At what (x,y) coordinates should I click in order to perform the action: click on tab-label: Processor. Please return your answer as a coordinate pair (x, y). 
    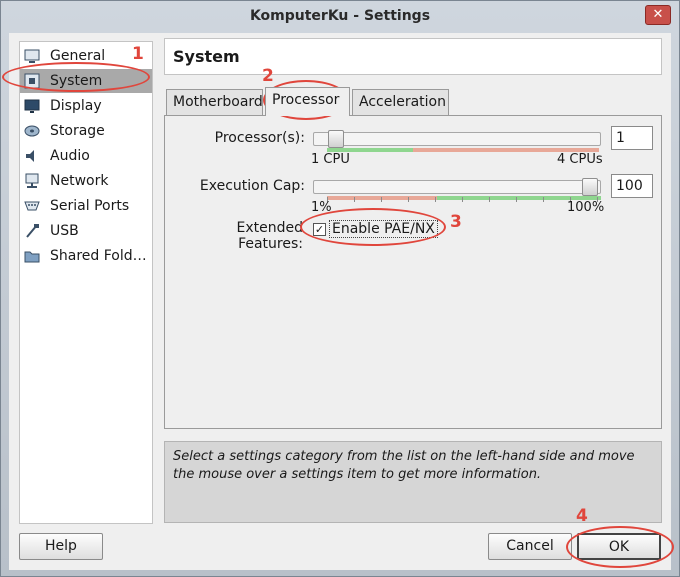
    Looking at the image, I should click on (306, 100).